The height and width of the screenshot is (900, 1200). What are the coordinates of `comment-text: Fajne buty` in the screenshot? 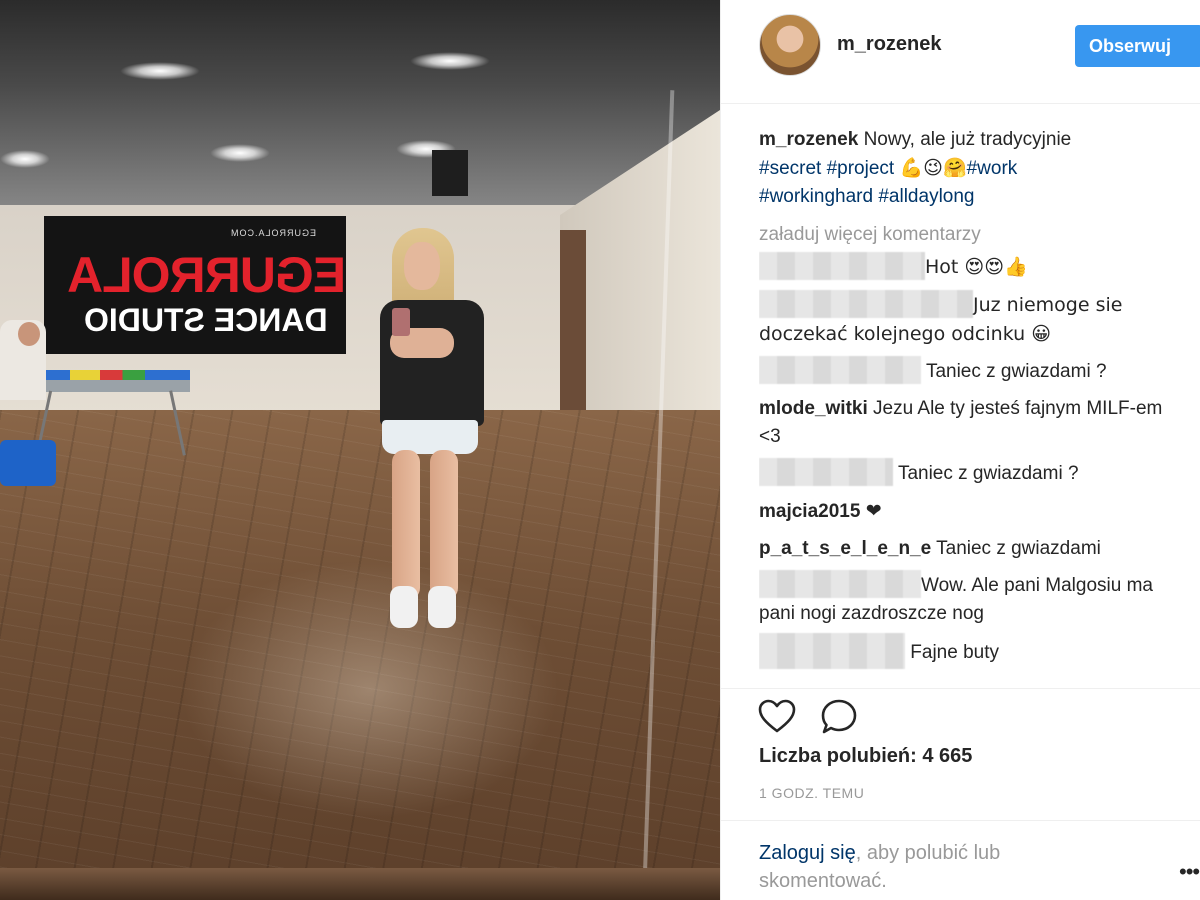 It's located at (955, 653).